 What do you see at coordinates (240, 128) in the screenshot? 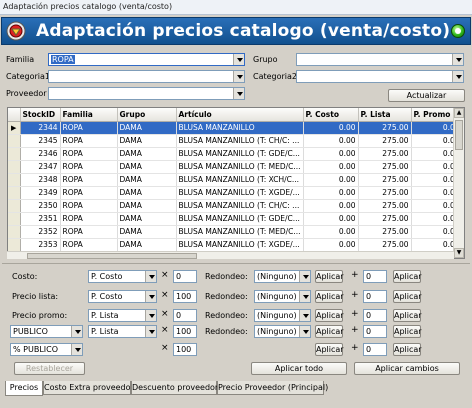
I see `table-cell: BLUSA MANZANILLO` at bounding box center [240, 128].